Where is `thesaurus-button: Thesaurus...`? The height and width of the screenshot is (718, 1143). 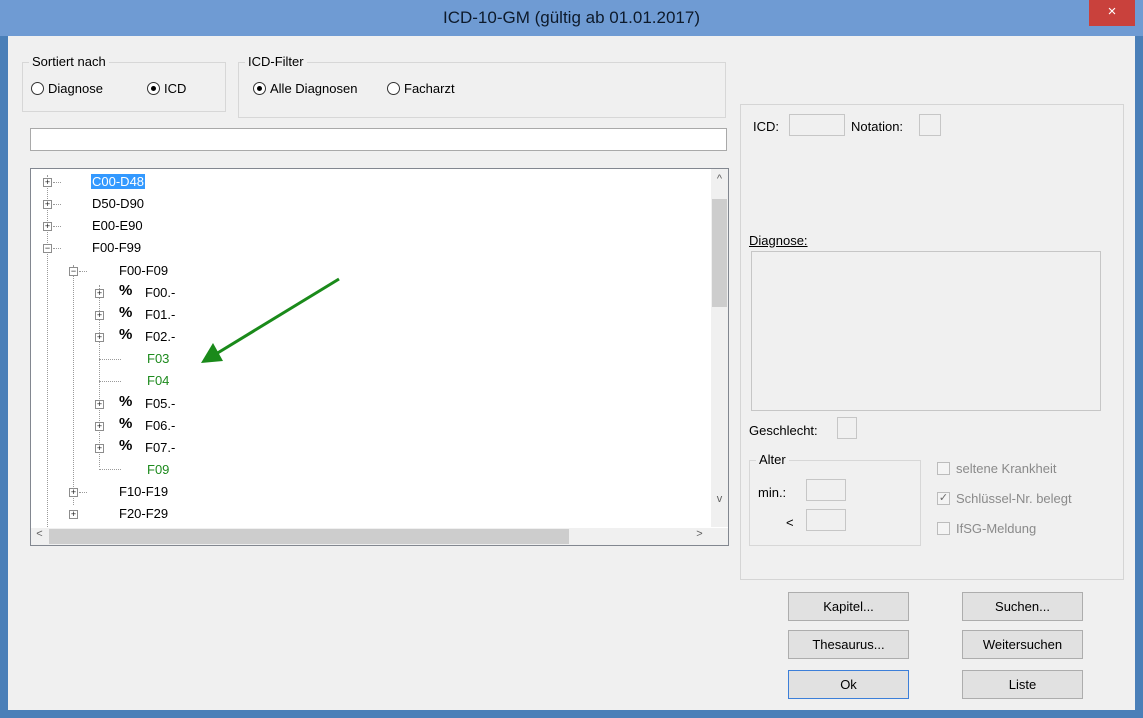 thesaurus-button: Thesaurus... is located at coordinates (848, 644).